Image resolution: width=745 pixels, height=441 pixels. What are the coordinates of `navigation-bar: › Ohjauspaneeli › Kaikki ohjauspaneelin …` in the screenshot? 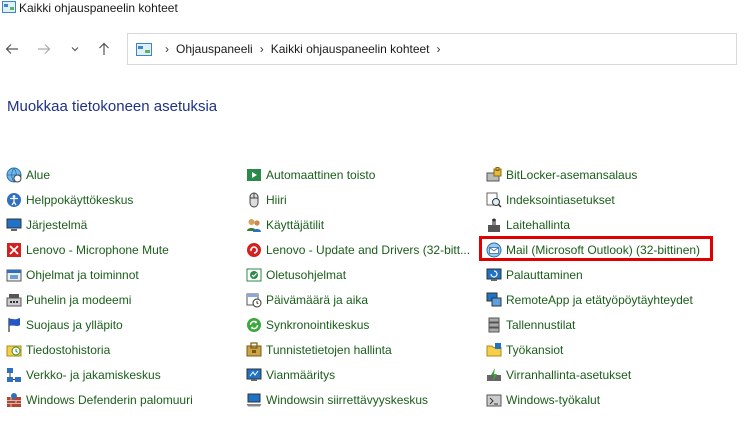 It's located at (372, 49).